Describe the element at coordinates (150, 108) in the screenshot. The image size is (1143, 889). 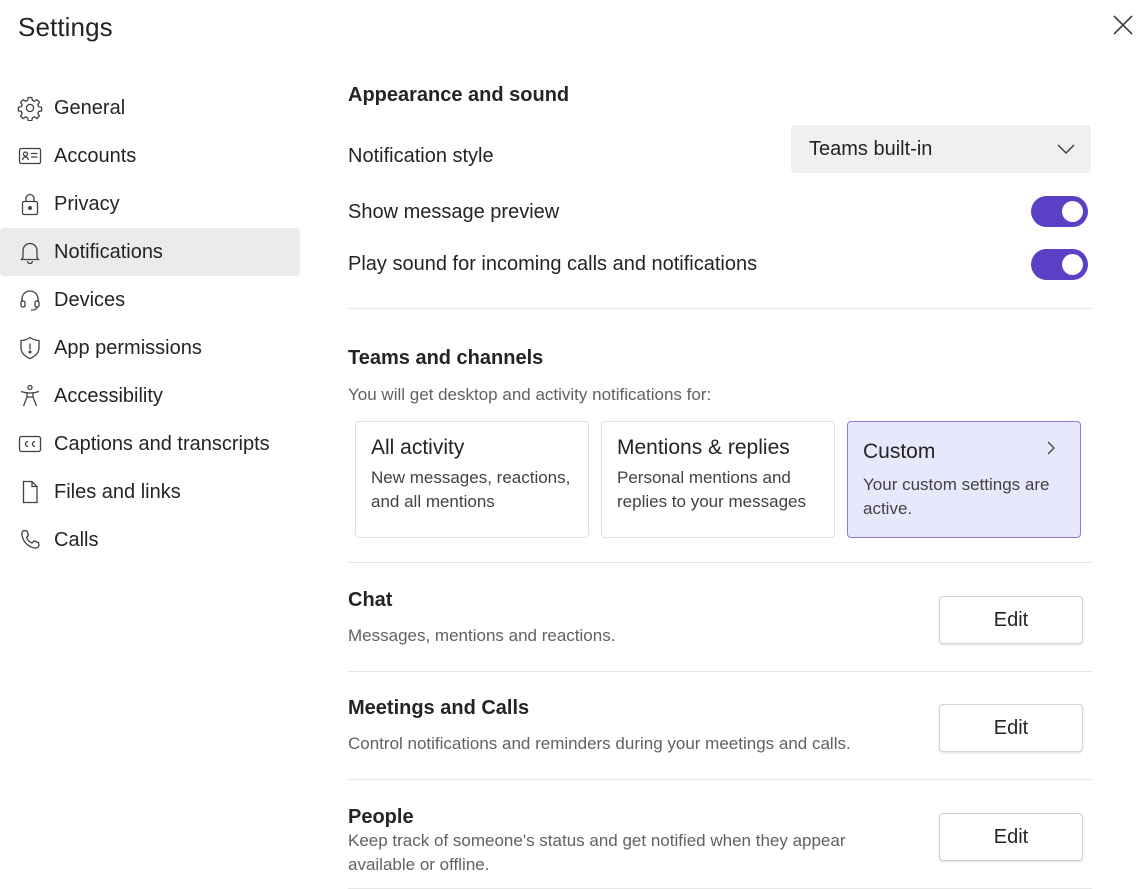
I see `sidebar-item-general: General` at that location.